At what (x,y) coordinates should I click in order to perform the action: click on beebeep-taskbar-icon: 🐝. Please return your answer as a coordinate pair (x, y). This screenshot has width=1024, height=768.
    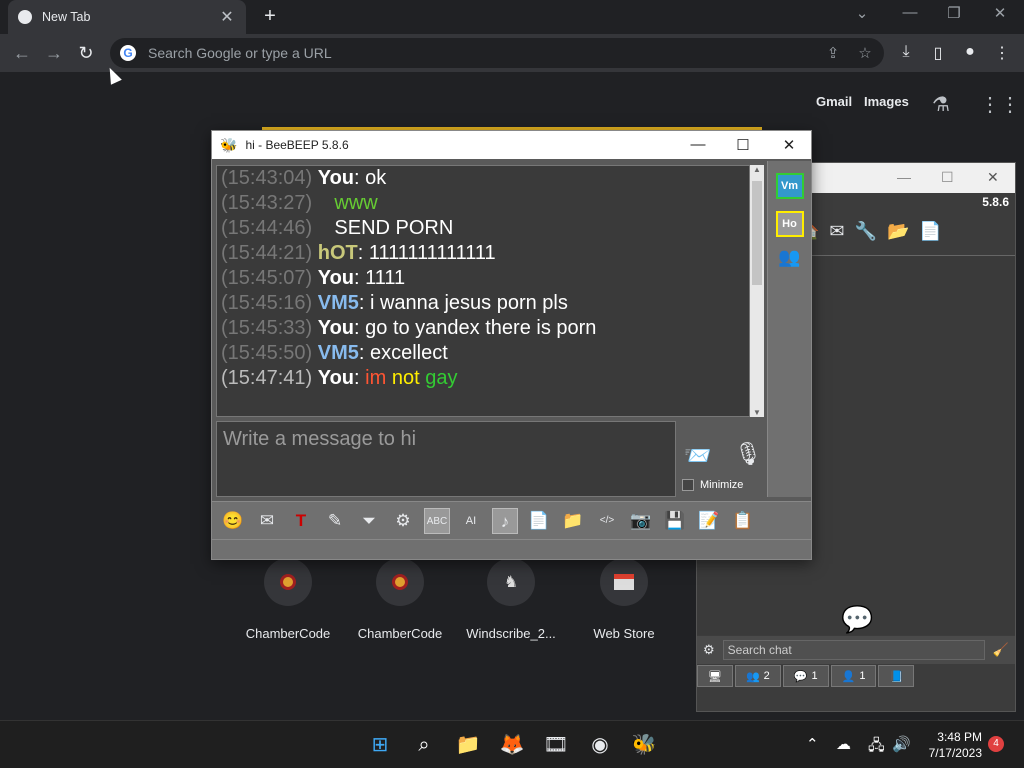
    Looking at the image, I should click on (644, 745).